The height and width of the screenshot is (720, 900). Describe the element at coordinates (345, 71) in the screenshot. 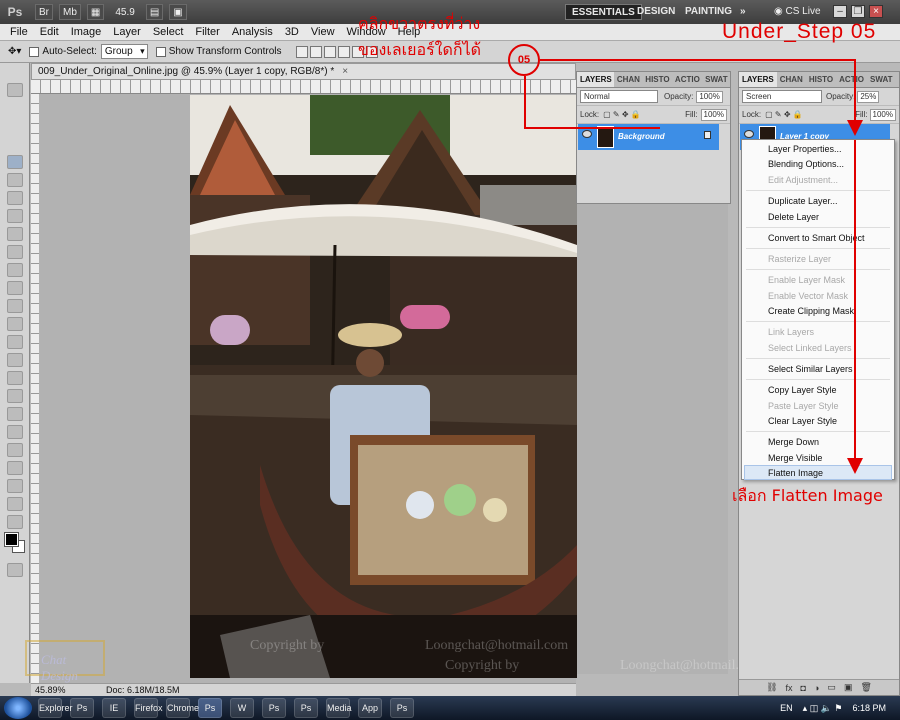

I see `close-document-icon: ×` at that location.